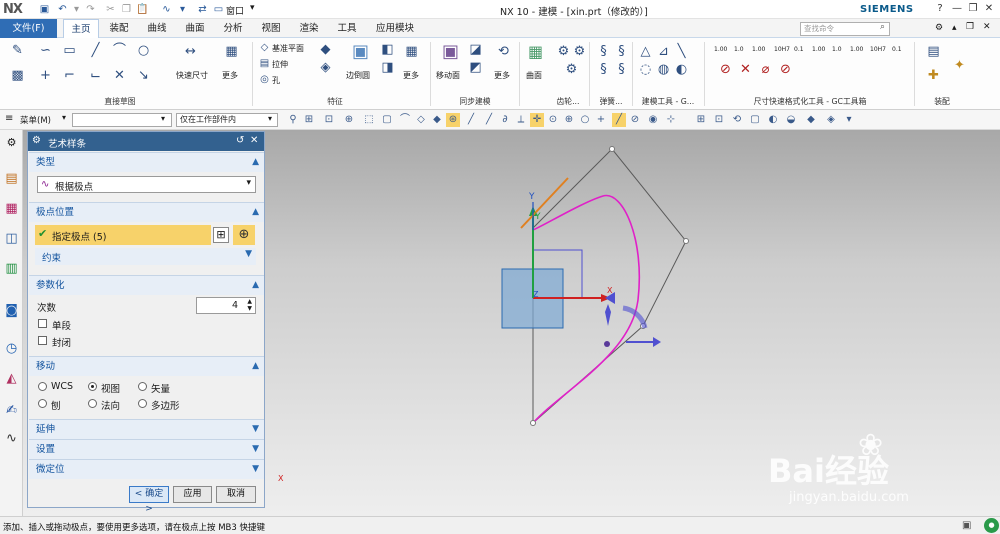 Image resolution: width=1000 pixels, height=534 pixels. What do you see at coordinates (329, 120) in the screenshot?
I see `snap-icon: ⊡` at bounding box center [329, 120].